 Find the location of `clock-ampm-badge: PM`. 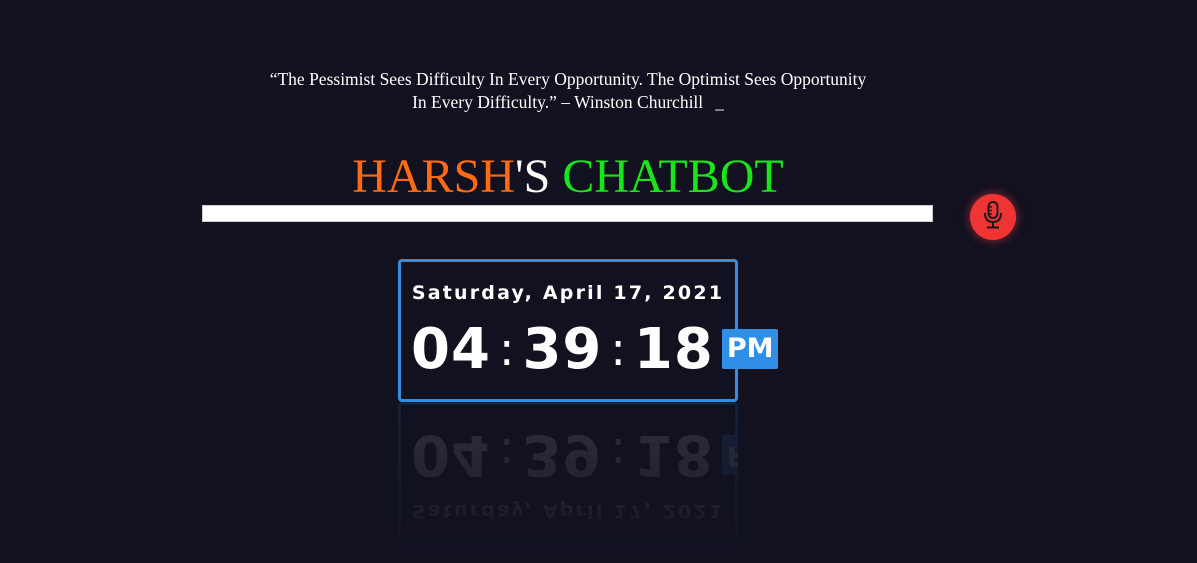

clock-ampm-badge: PM is located at coordinates (750, 349).